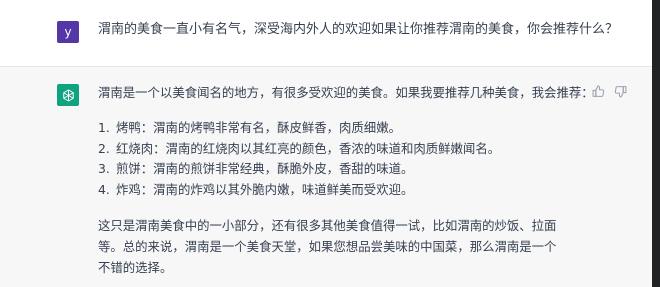  What do you see at coordinates (265, 189) in the screenshot?
I see `list-item-text: 炸鸡：渭南的炸鸡以其外脆内嫩，味道鲜美而受欢迎。` at bounding box center [265, 189].